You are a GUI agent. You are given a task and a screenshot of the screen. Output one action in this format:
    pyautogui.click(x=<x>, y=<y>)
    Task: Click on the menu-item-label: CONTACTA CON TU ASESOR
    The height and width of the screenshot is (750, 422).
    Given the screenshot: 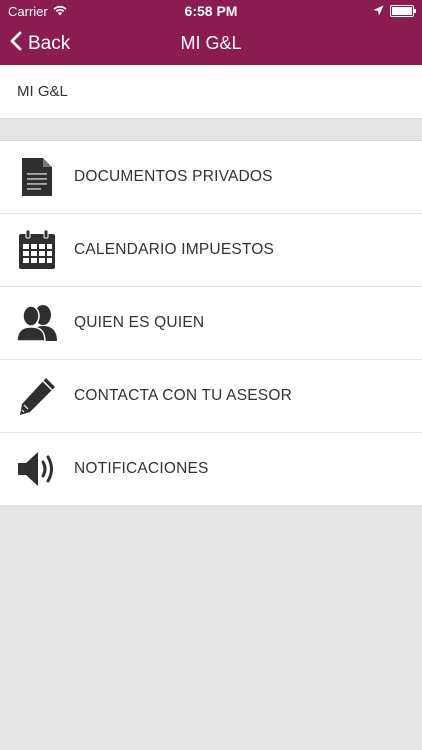 What is the action you would take?
    pyautogui.click(x=183, y=395)
    